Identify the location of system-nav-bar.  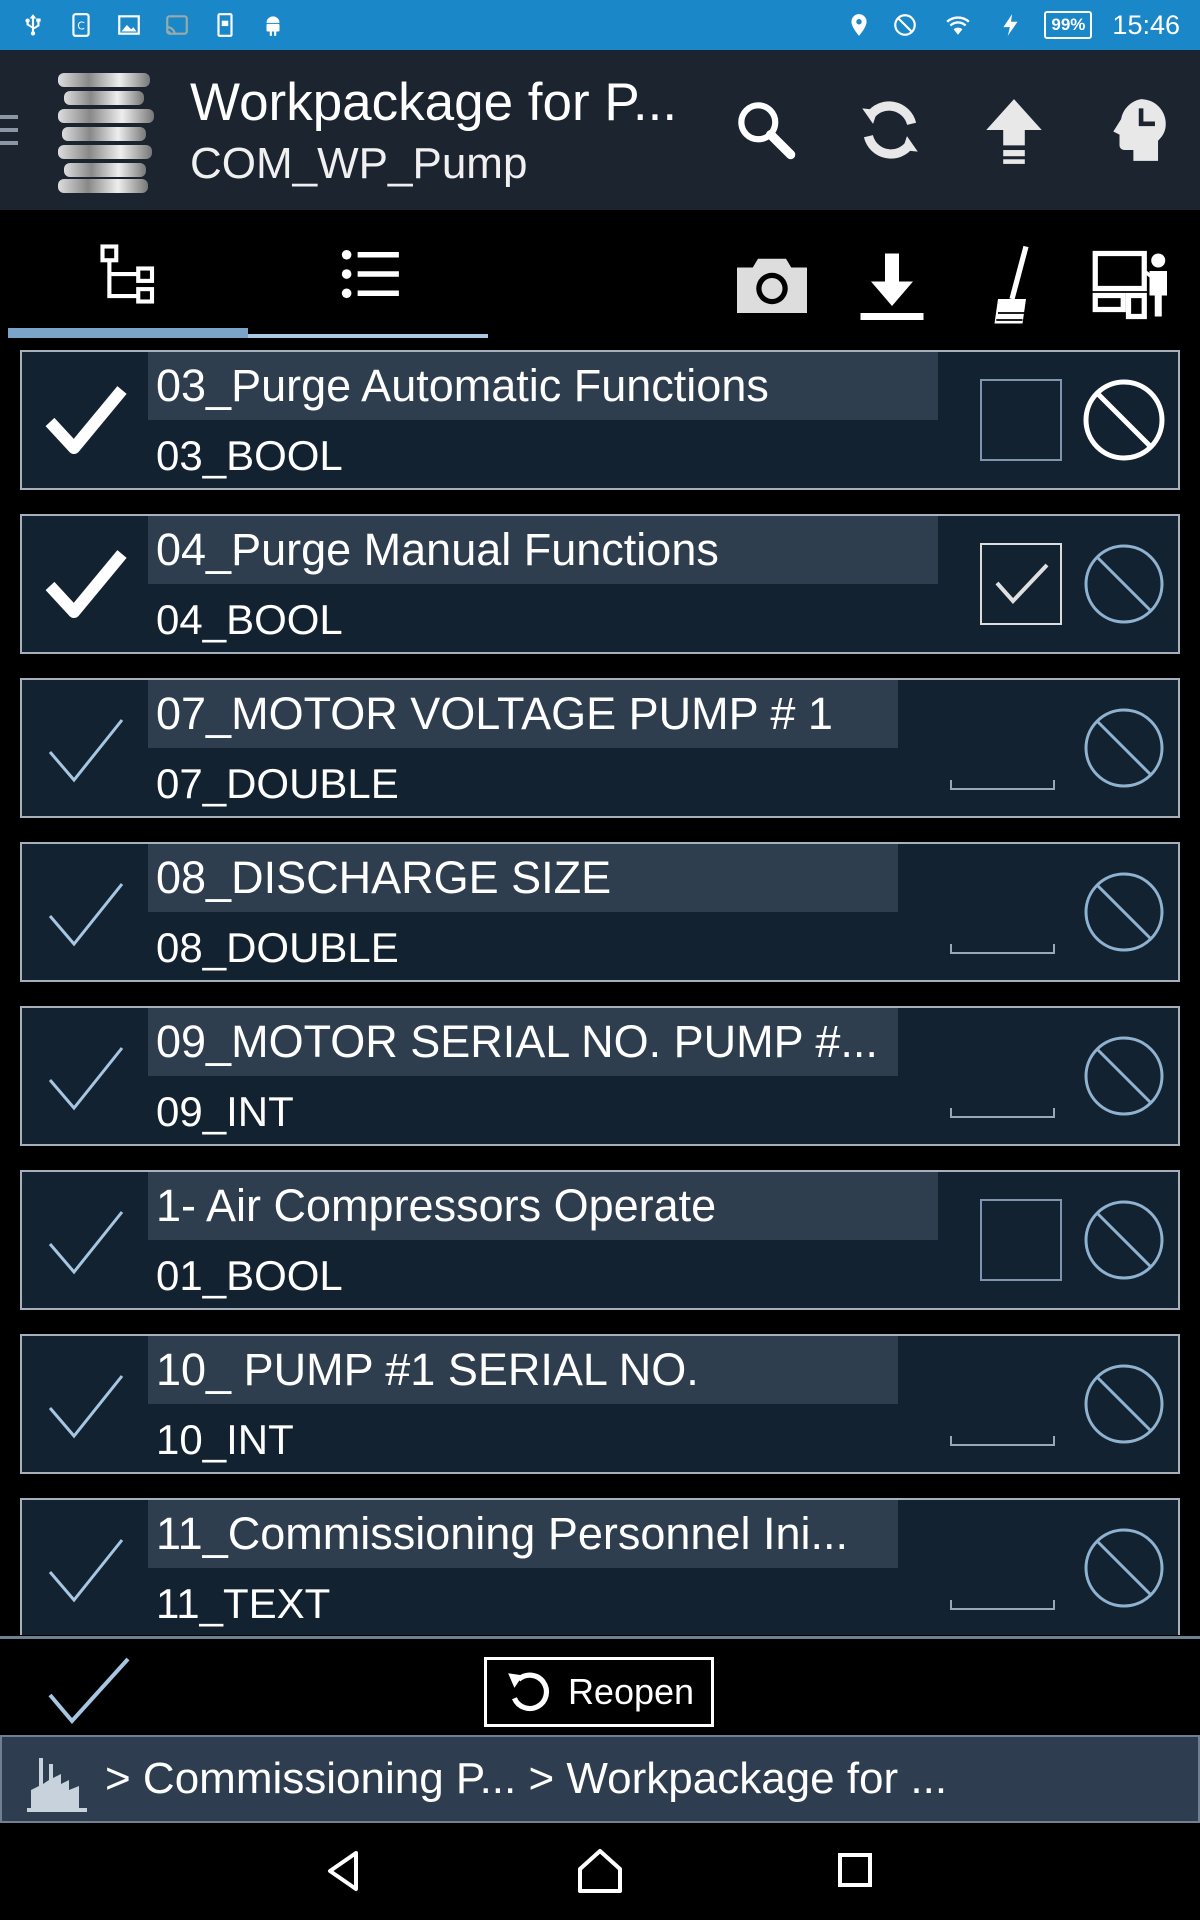
(600, 1871).